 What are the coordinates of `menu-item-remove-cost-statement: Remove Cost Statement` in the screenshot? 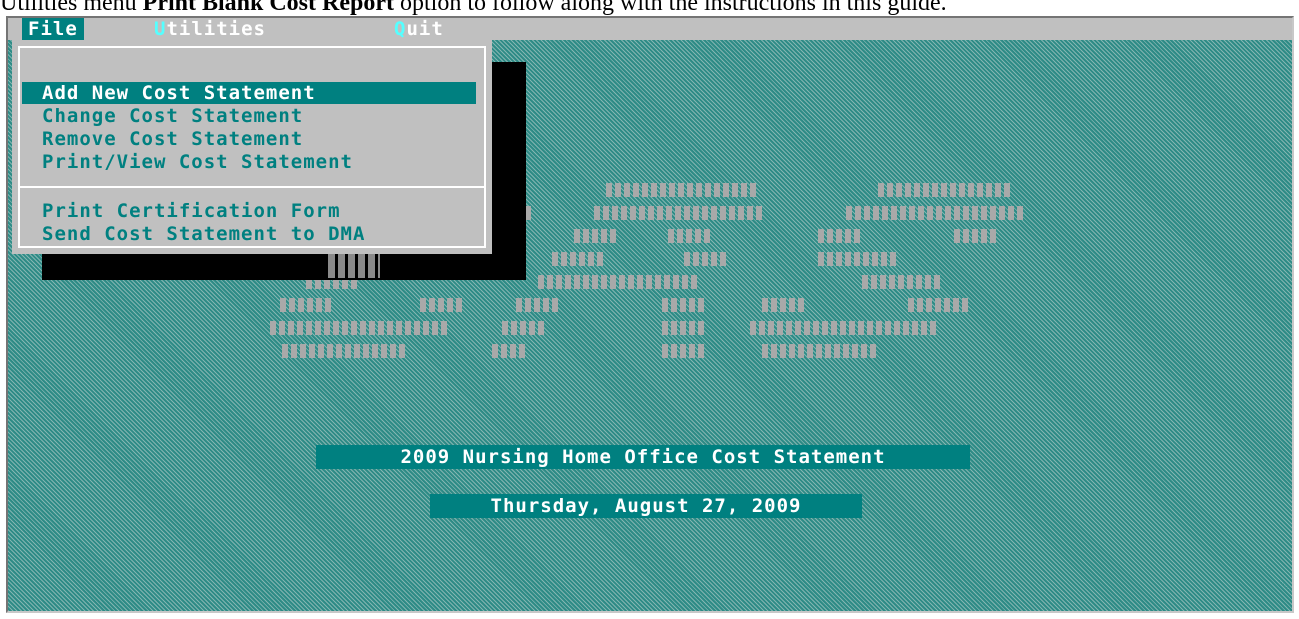 It's located at (249, 139).